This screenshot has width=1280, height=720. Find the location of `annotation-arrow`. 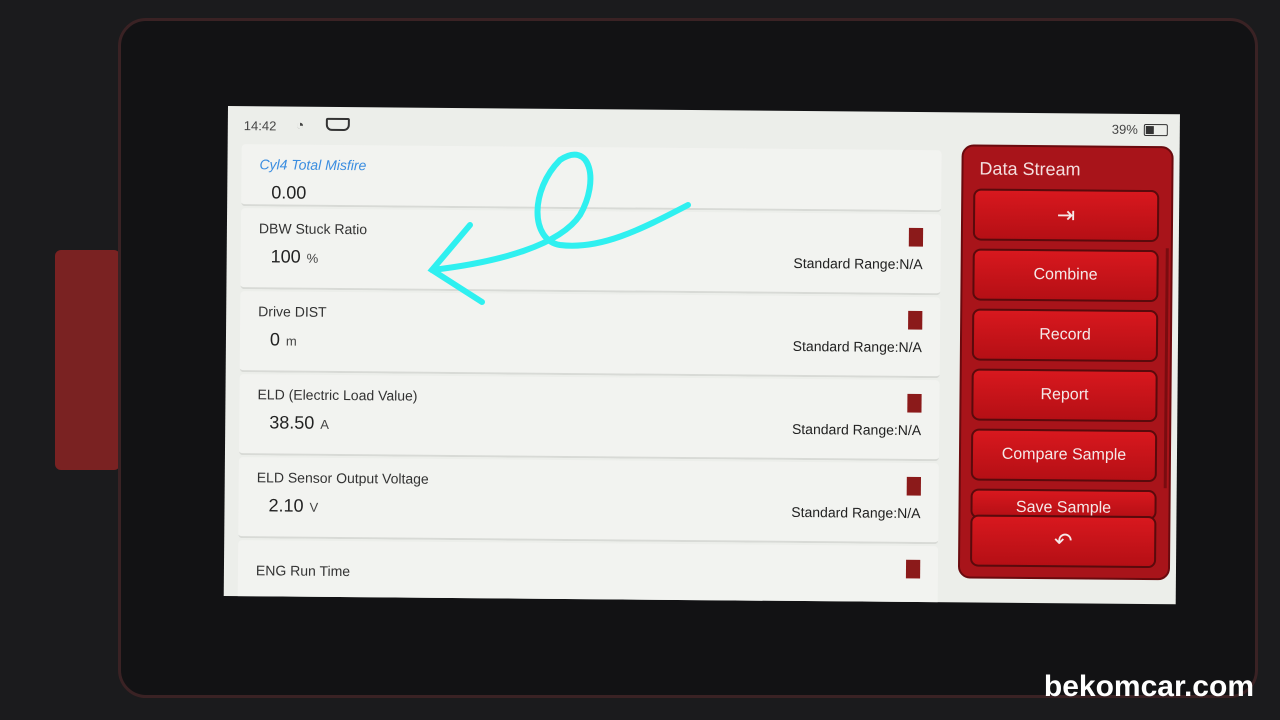

annotation-arrow is located at coordinates (559, 228).